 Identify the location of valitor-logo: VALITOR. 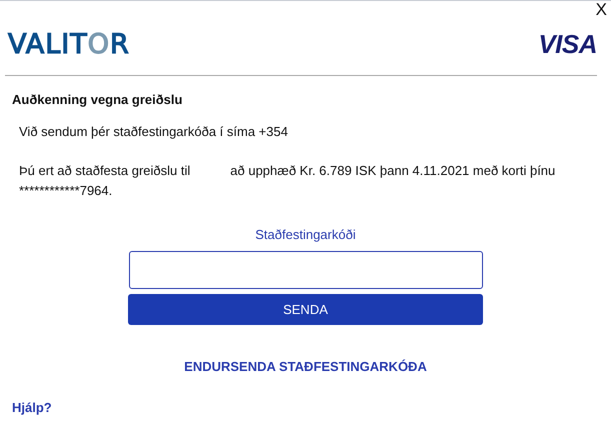
(69, 44).